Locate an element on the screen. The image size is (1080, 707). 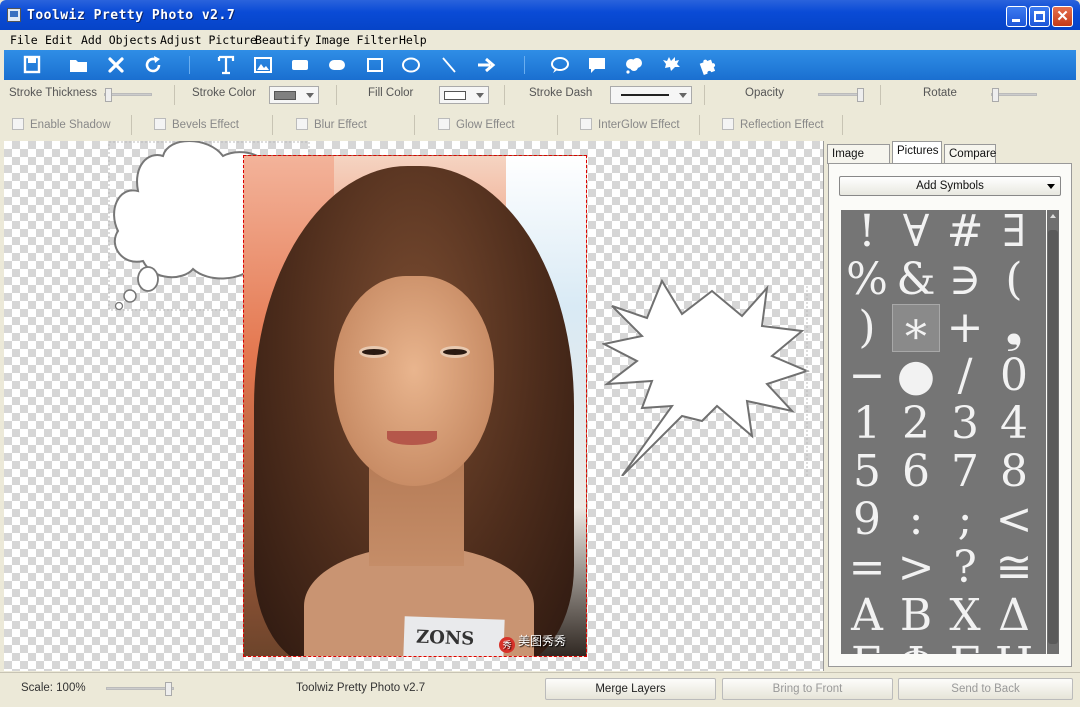
symbol-cell: − is located at coordinates (867, 376).